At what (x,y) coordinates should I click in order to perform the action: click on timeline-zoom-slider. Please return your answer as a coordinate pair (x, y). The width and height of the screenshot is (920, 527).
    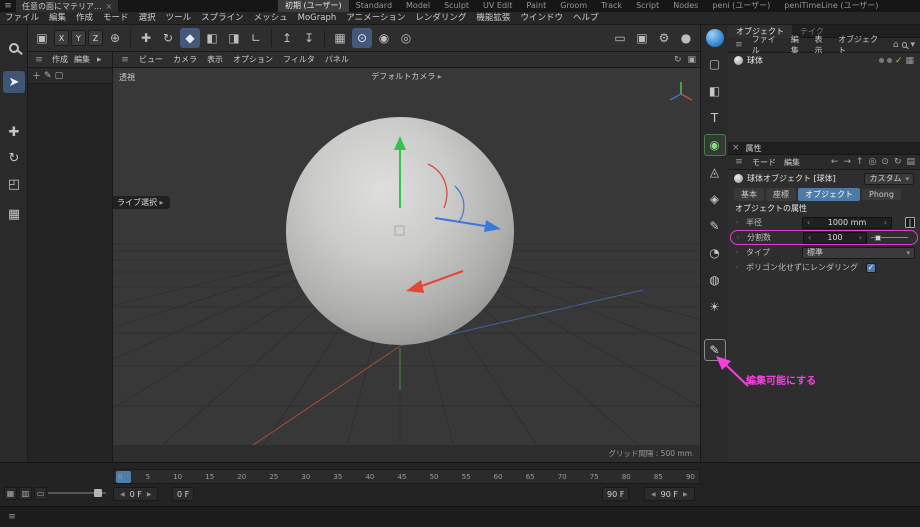
    Looking at the image, I should click on (77, 493).